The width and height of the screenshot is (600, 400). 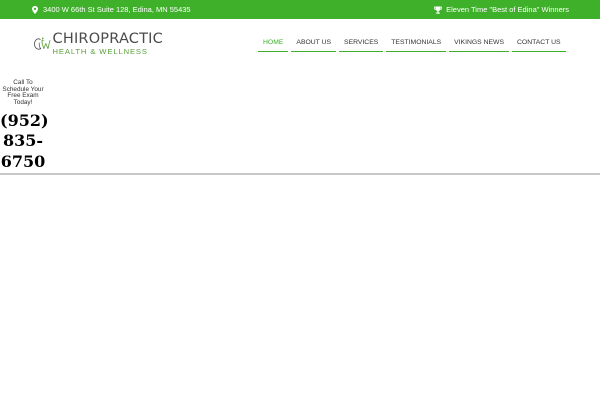 What do you see at coordinates (361, 43) in the screenshot?
I see `nav-item-services: SERVICES` at bounding box center [361, 43].